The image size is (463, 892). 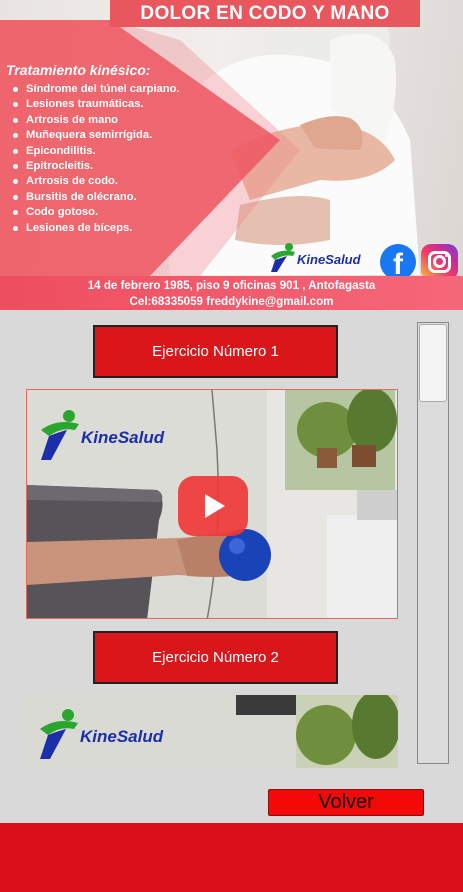 I want to click on treatment-item: Artrosis de codo., so click(x=96, y=181).